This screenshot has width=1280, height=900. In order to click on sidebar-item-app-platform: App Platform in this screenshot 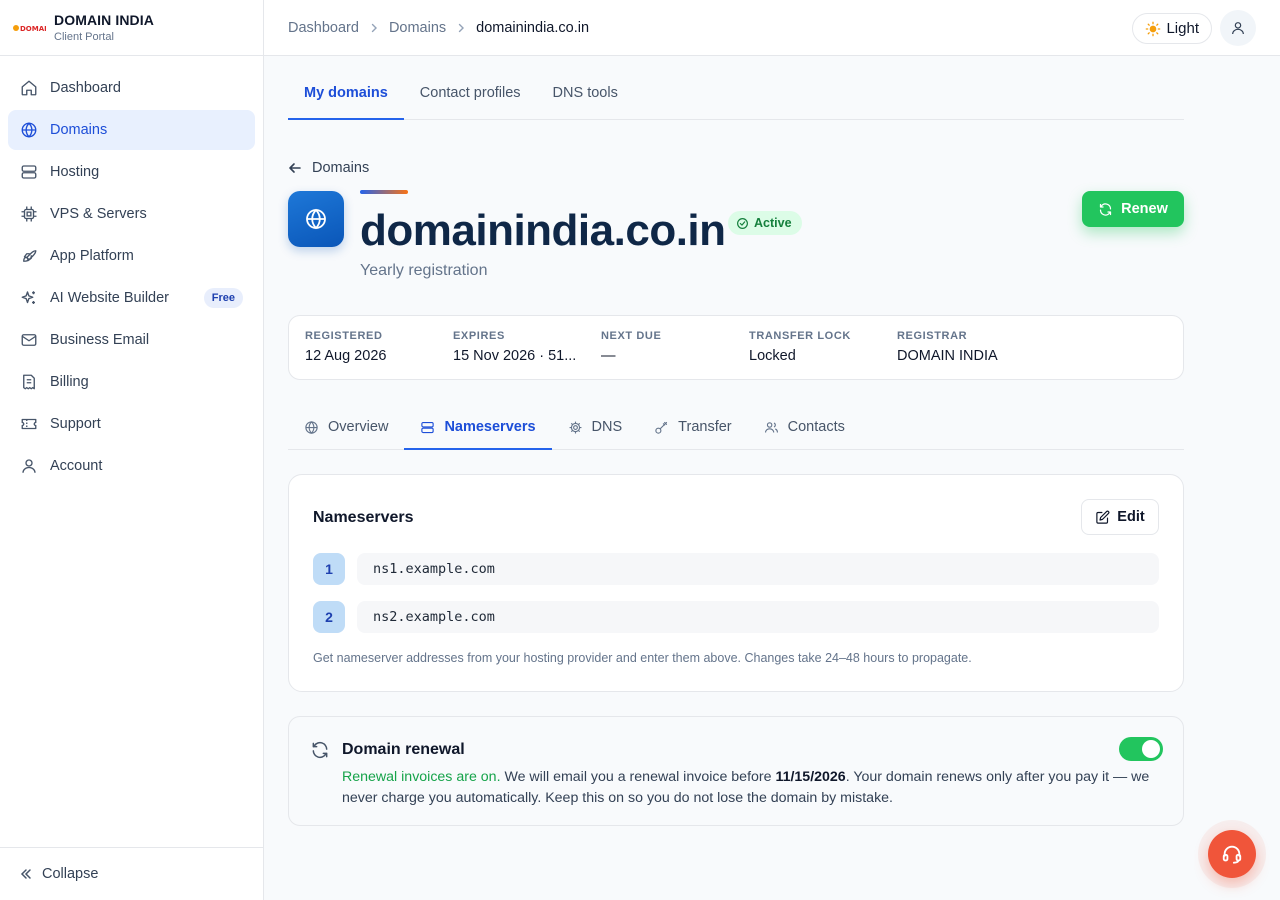, I will do `click(131, 256)`.